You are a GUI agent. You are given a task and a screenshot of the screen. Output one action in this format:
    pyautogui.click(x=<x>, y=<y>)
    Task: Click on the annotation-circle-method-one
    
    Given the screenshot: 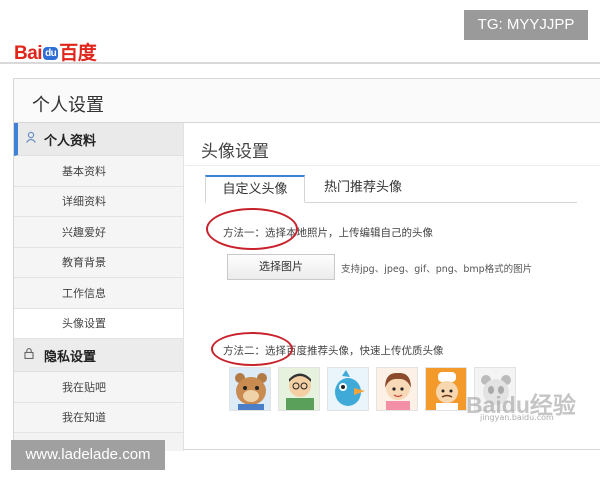 What is the action you would take?
    pyautogui.click(x=252, y=229)
    